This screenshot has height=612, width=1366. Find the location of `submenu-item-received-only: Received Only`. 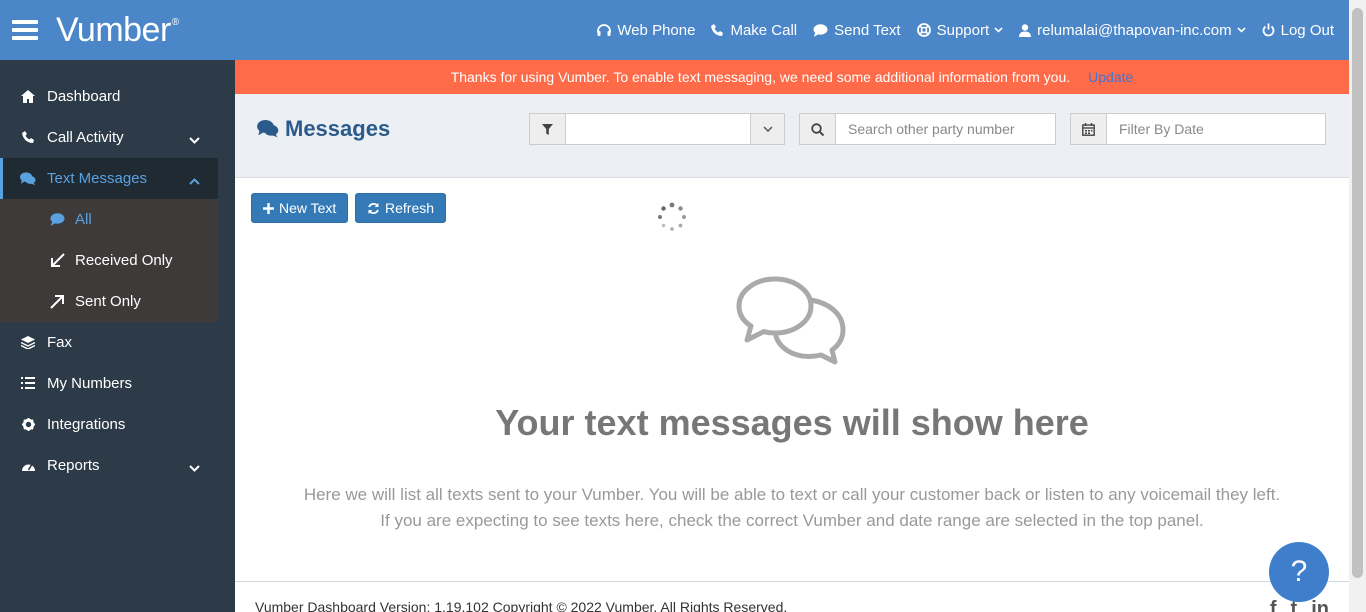

submenu-item-received-only: Received Only is located at coordinates (109, 260).